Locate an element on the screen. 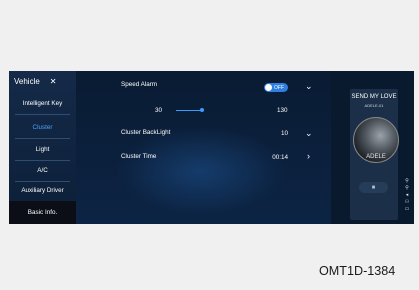 The height and width of the screenshot is (290, 419). sidebar-item-label: A/C is located at coordinates (42, 170).